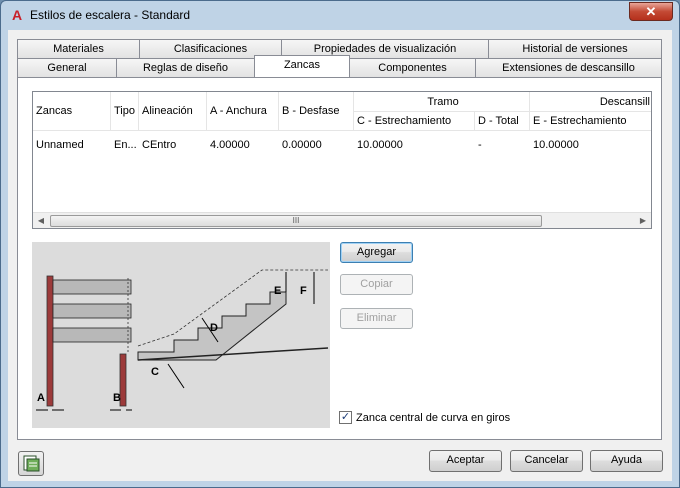 The width and height of the screenshot is (680, 488). Describe the element at coordinates (185, 67) in the screenshot. I see `tab-reglas-diseno: Reglas de diseño` at that location.